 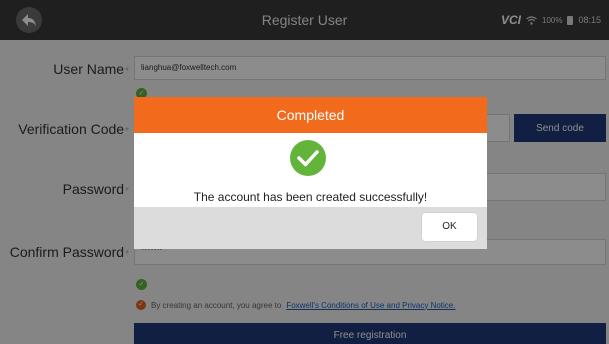 I want to click on checkmark-icon, so click(x=308, y=158).